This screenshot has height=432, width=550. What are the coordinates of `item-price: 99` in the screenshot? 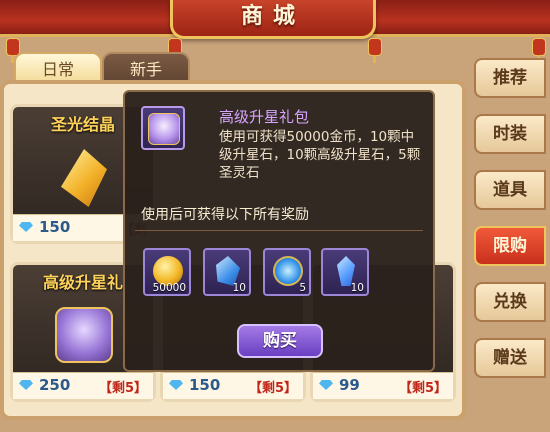 It's located at (349, 385).